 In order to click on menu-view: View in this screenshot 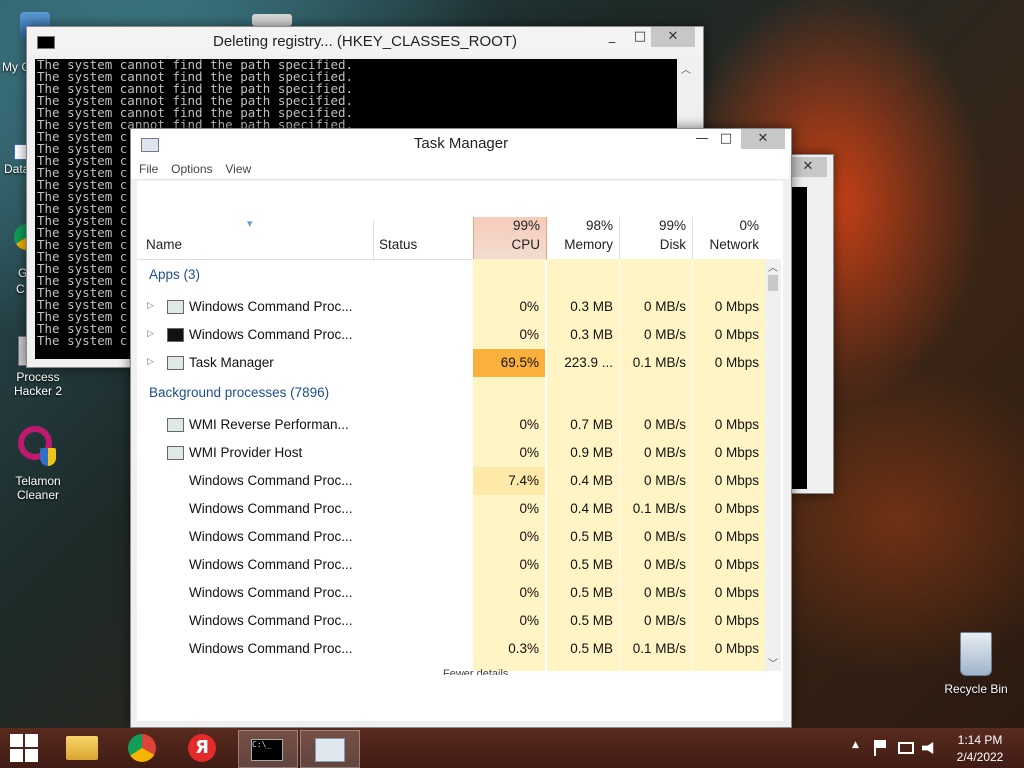, I will do `click(238, 169)`.